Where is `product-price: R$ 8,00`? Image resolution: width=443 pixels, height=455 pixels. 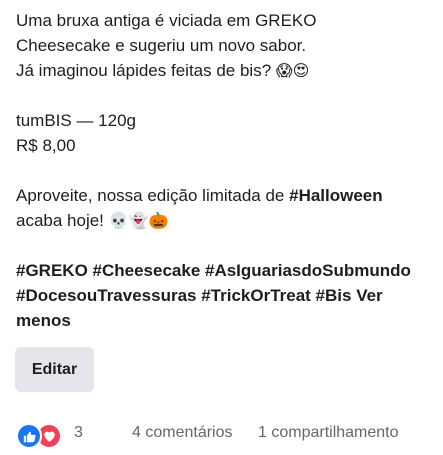
product-price: R$ 8,00 is located at coordinates (46, 145).